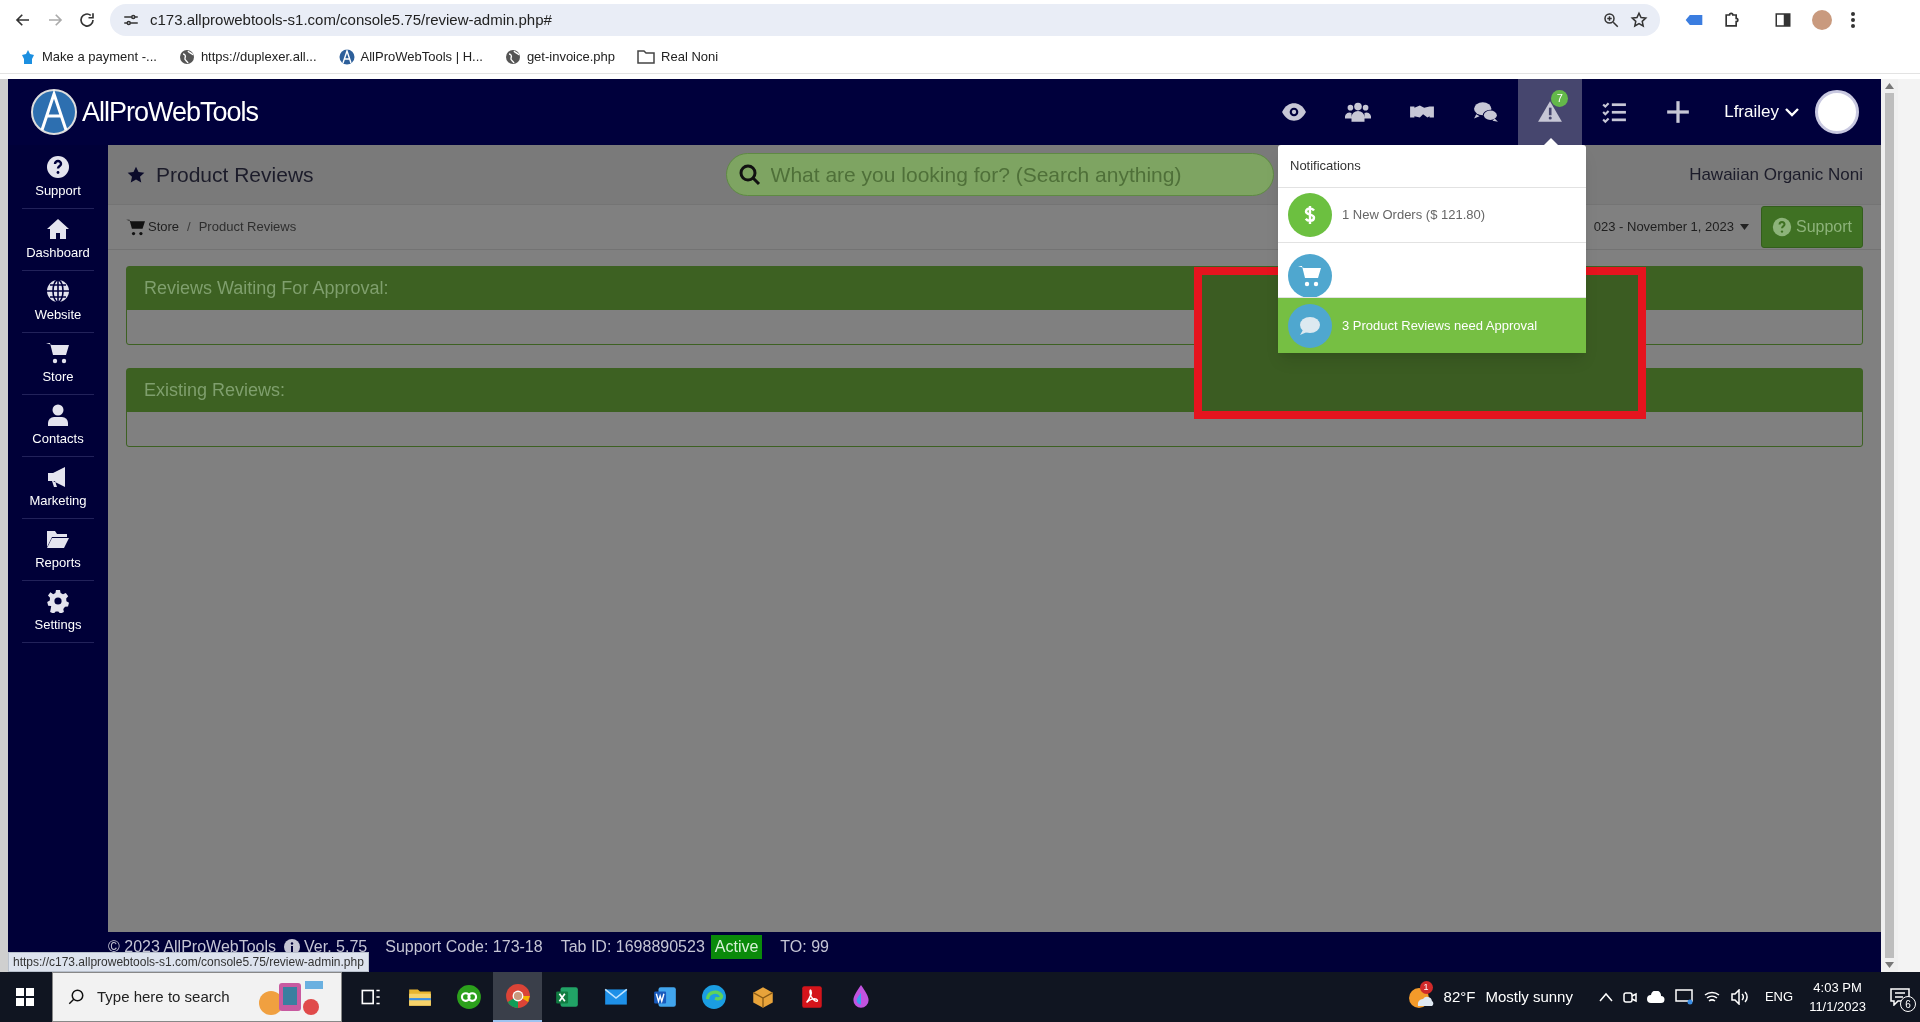 The width and height of the screenshot is (1920, 1022). I want to click on clock: 4:03 PM 11/1/2023, so click(1837, 997).